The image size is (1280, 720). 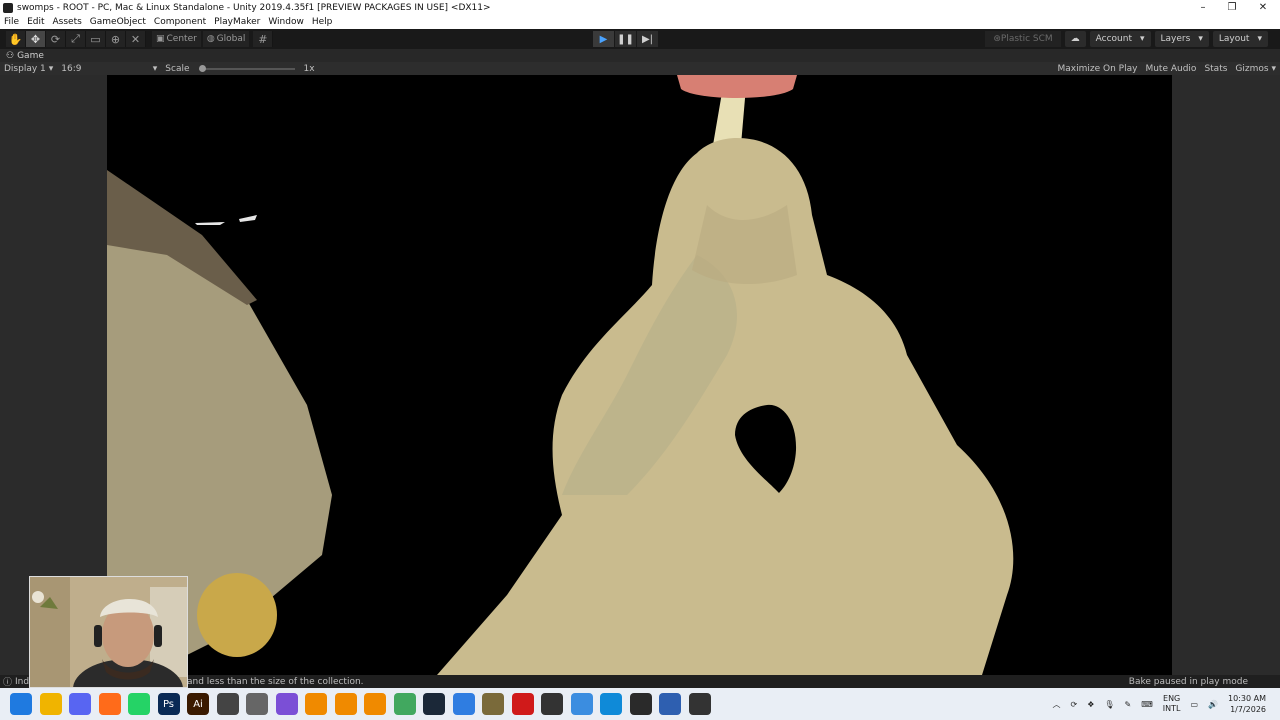 I want to click on menu-edit: Edit, so click(x=35, y=22).